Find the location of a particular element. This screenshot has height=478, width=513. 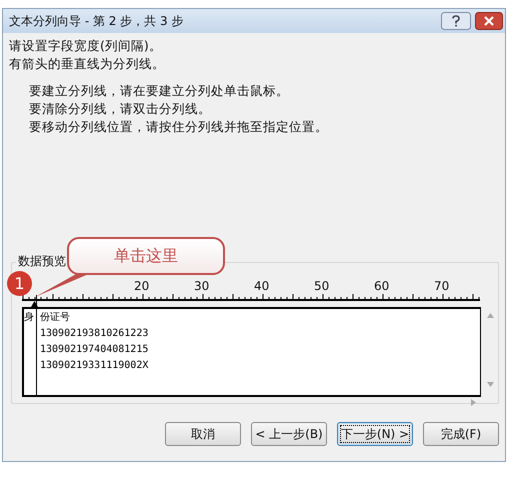

hint-text: 要清除分列线，请双击分列线。 is located at coordinates (120, 109).